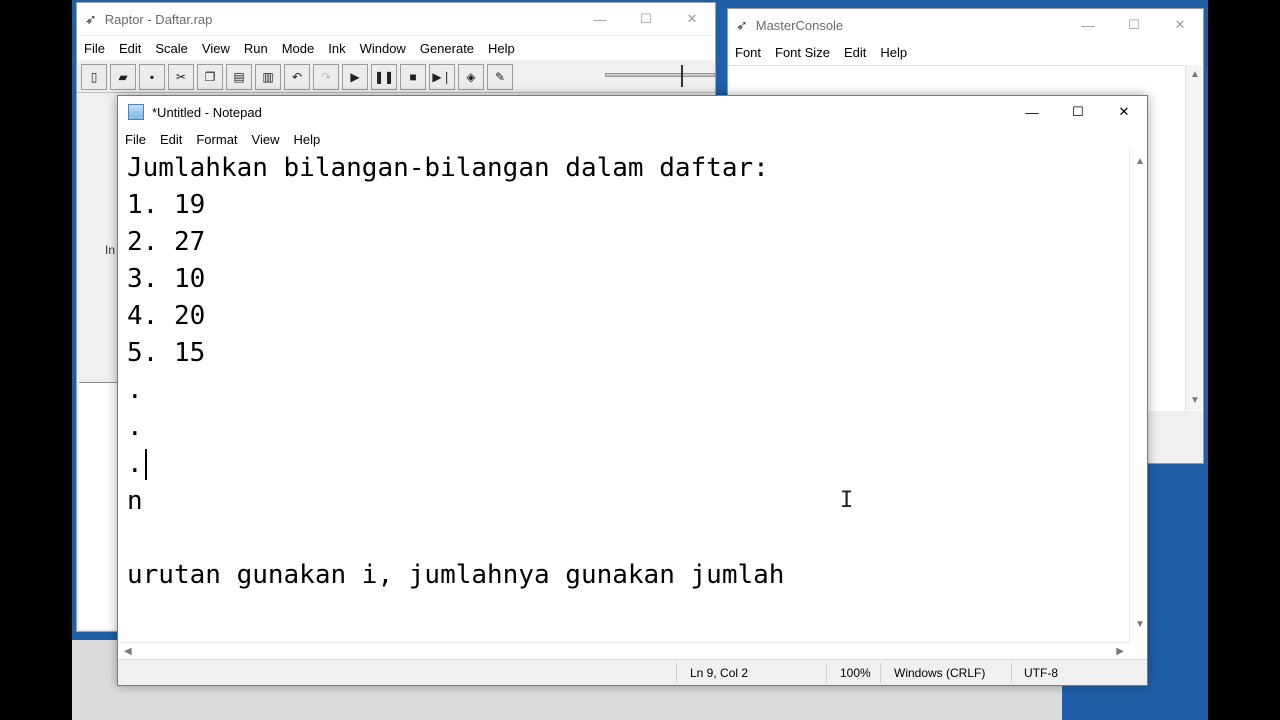 The height and width of the screenshot is (720, 1280). Describe the element at coordinates (326, 76) in the screenshot. I see `redo-icon: ↷` at that location.